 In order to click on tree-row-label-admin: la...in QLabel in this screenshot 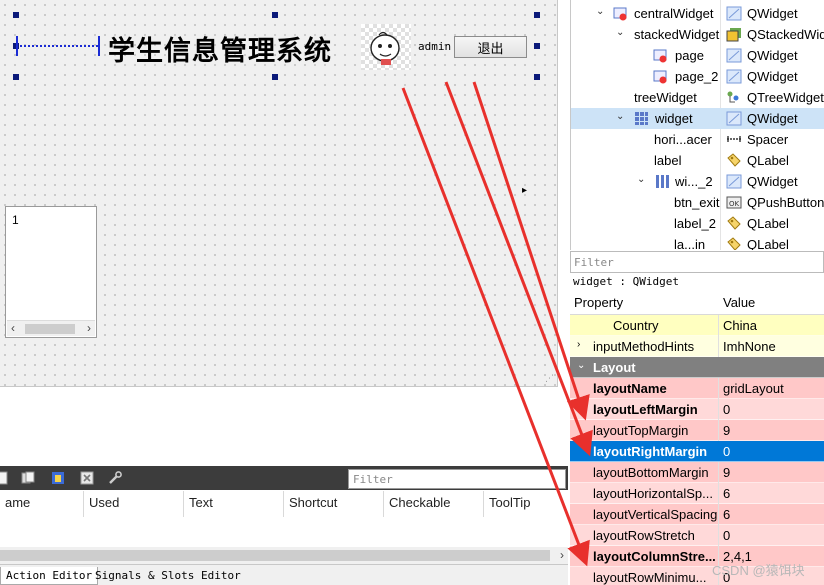, I will do `click(697, 242)`.